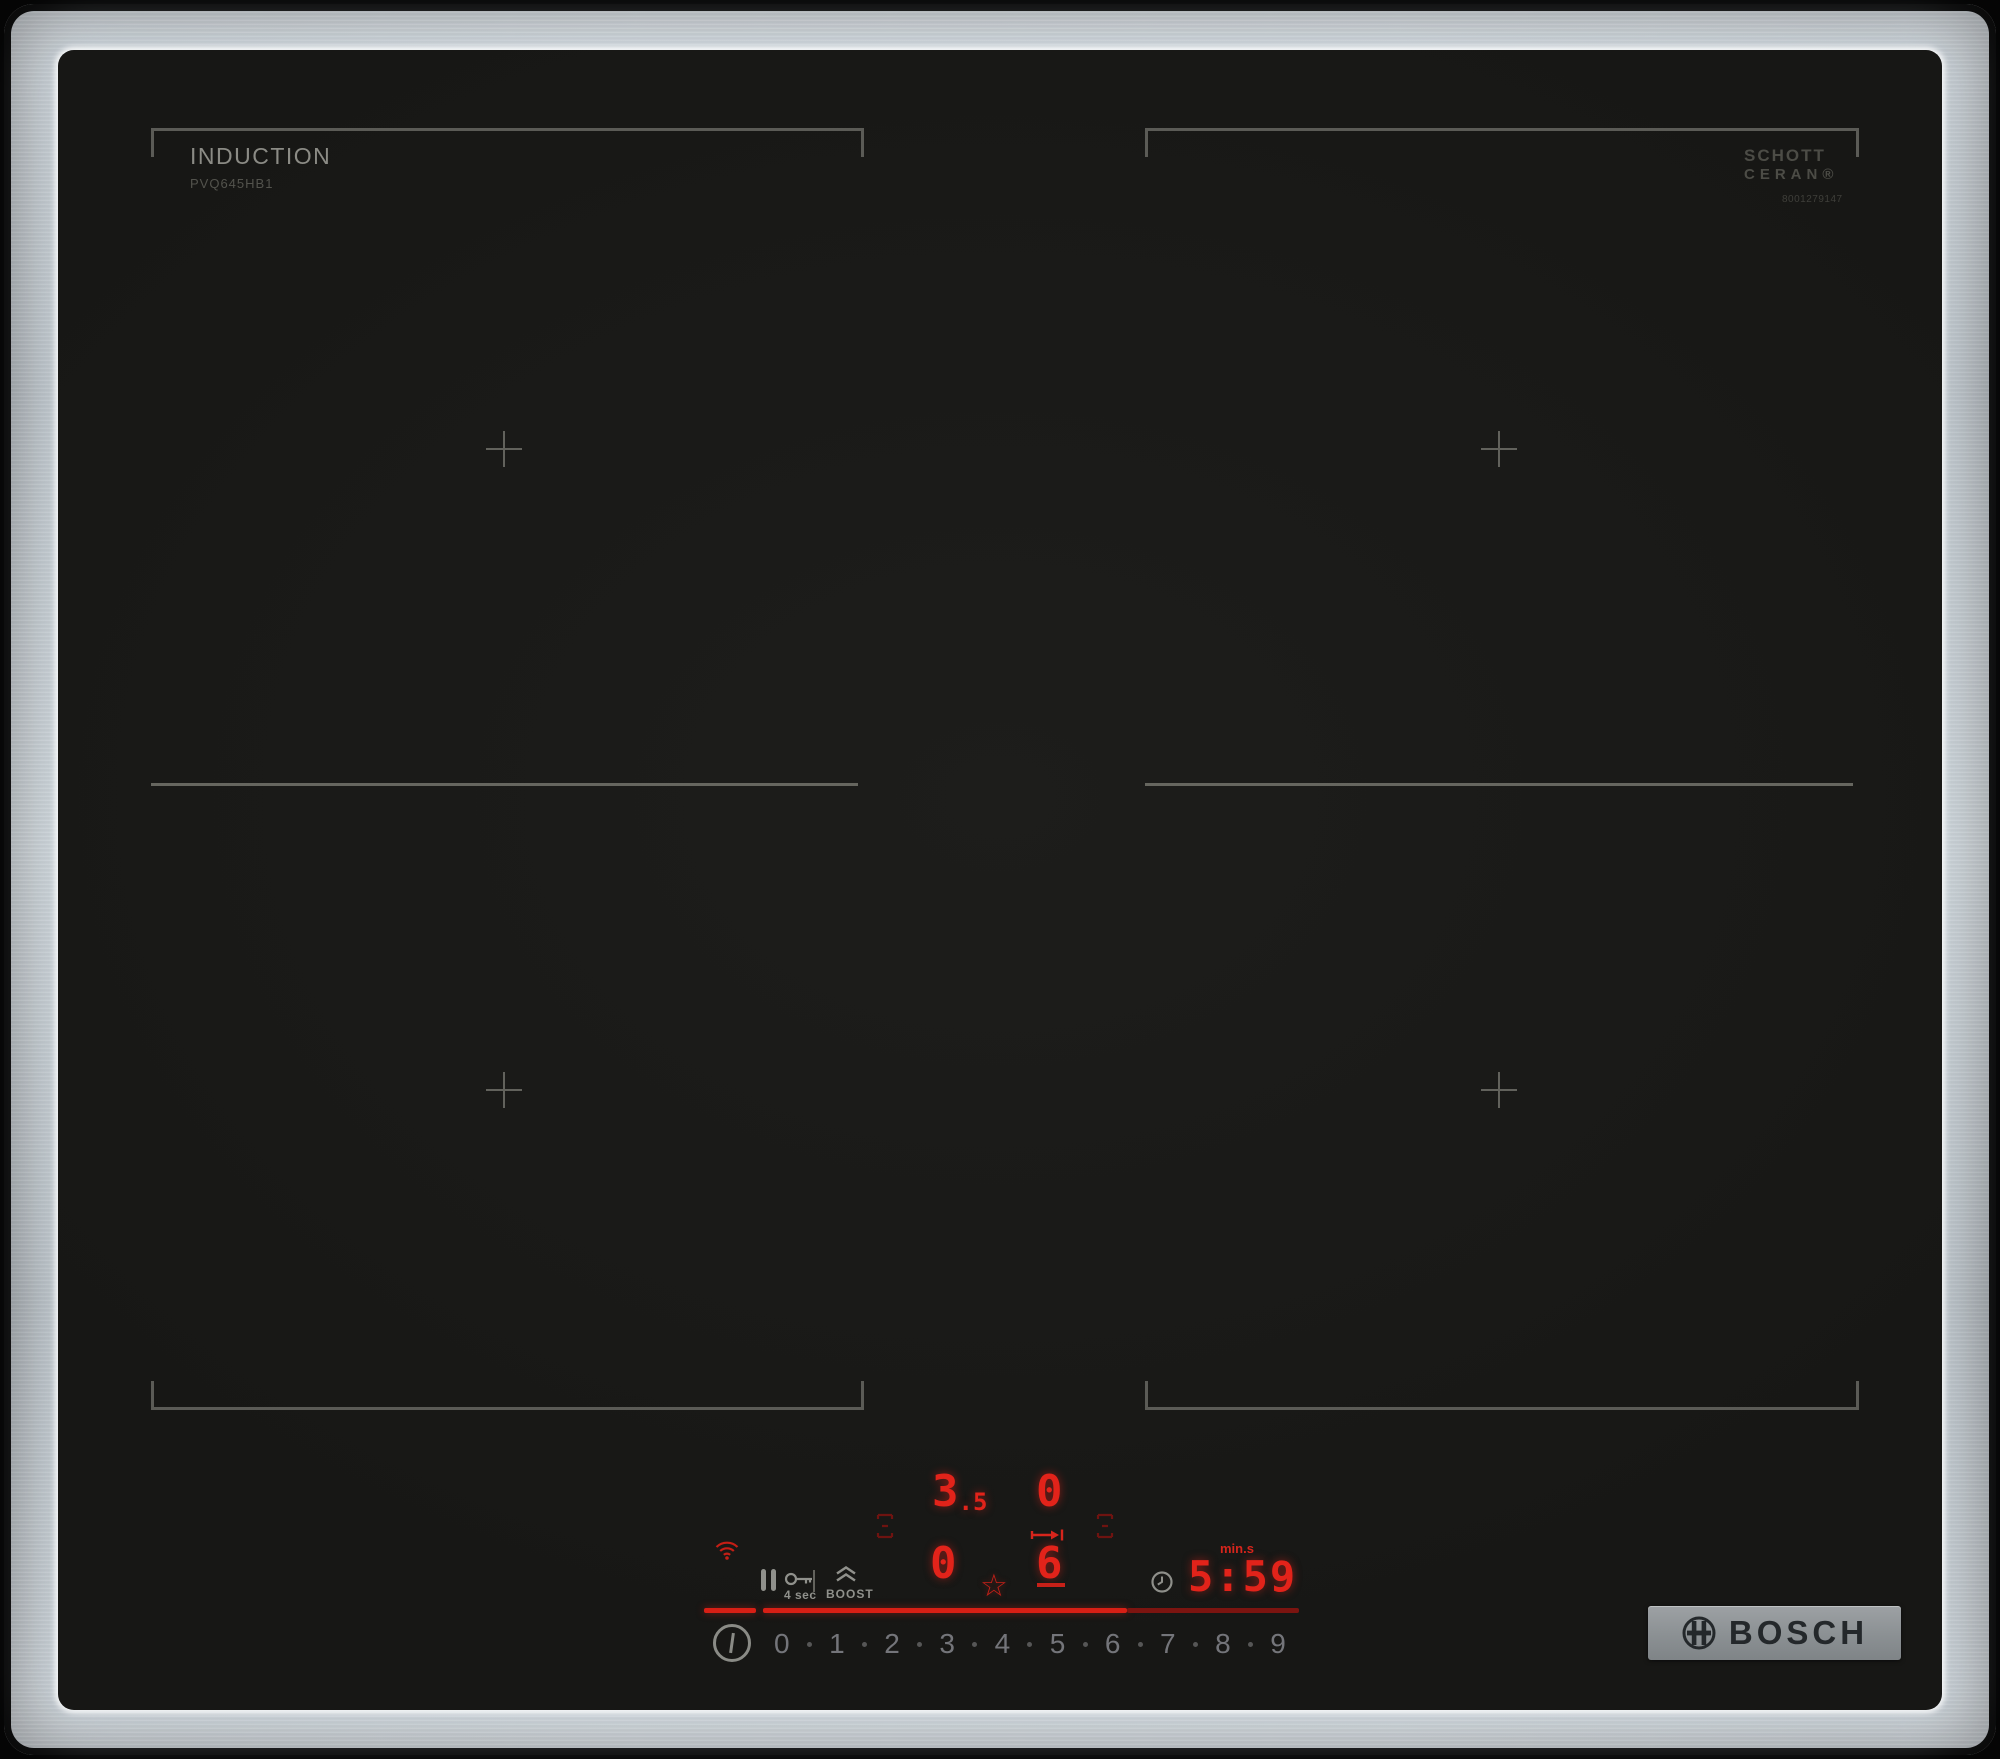 The image size is (2000, 1759). What do you see at coordinates (945, 1491) in the screenshot?
I see `back-left-level-value: 3` at bounding box center [945, 1491].